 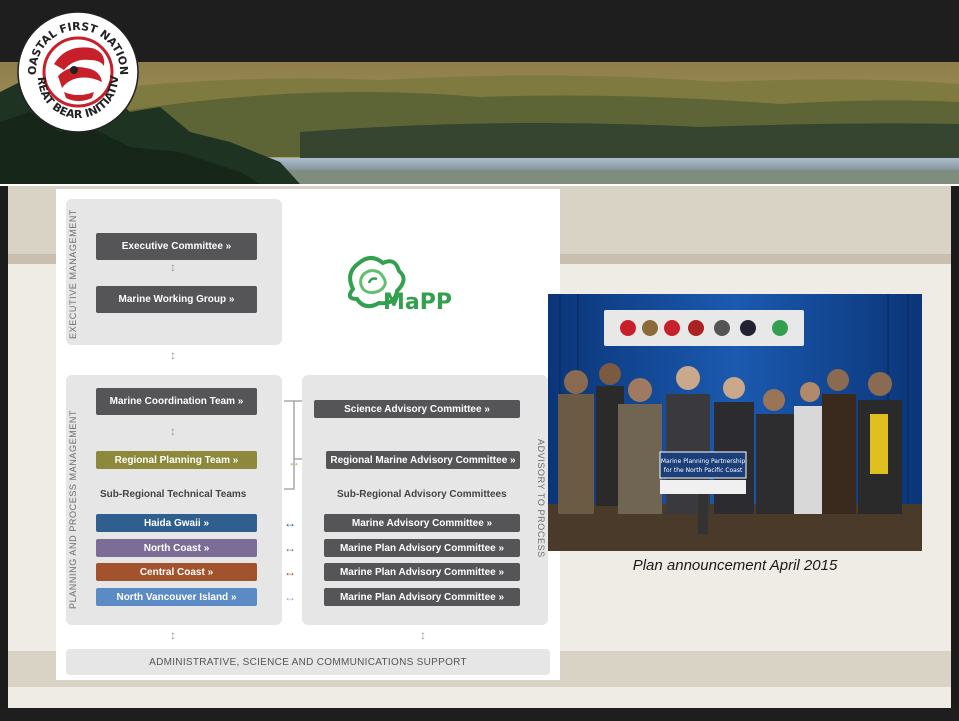 What do you see at coordinates (423, 460) in the screenshot?
I see `regional-marine-advisory-committee-box: Regional Marine Advisory Committee »` at bounding box center [423, 460].